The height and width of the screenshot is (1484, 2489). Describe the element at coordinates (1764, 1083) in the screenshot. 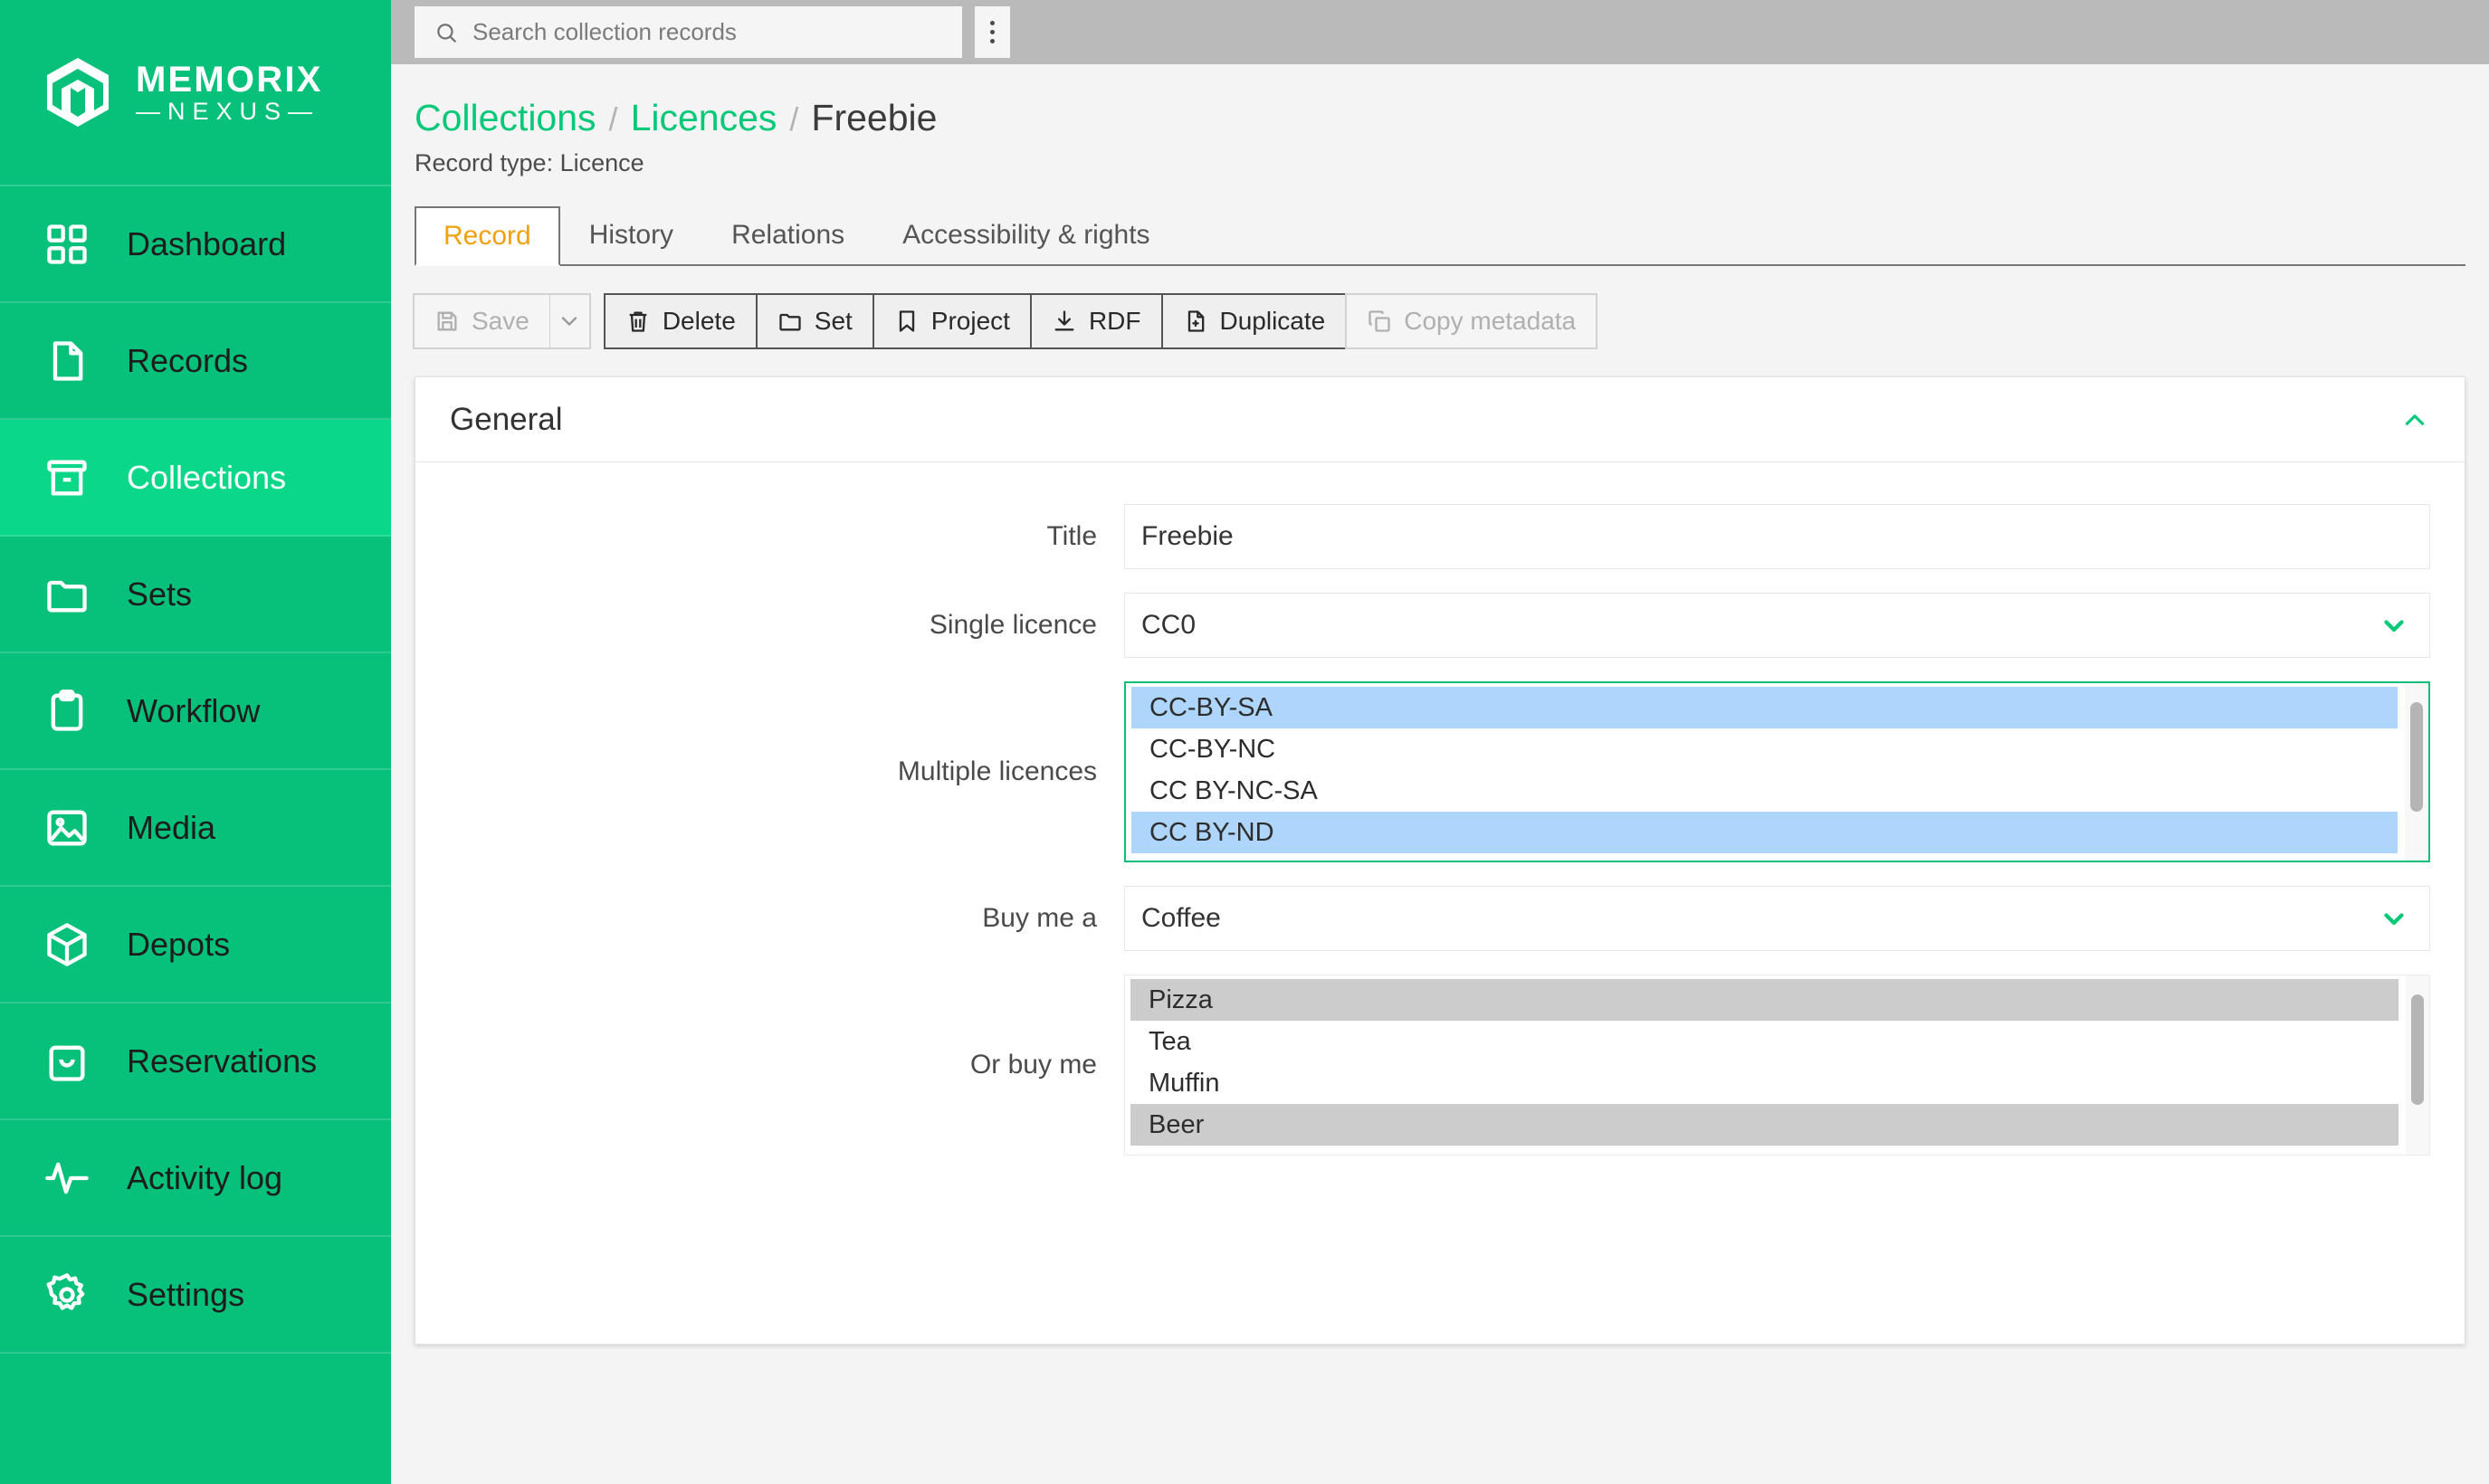

I see `list-item: Muffin` at that location.